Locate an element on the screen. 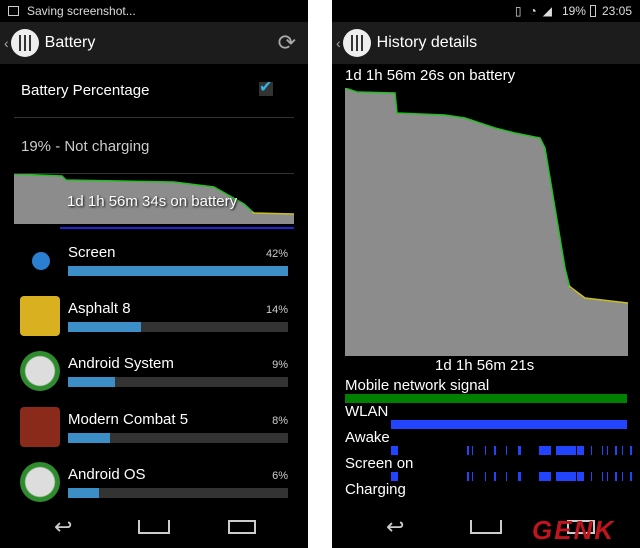  item-name: Screen is located at coordinates (92, 252).